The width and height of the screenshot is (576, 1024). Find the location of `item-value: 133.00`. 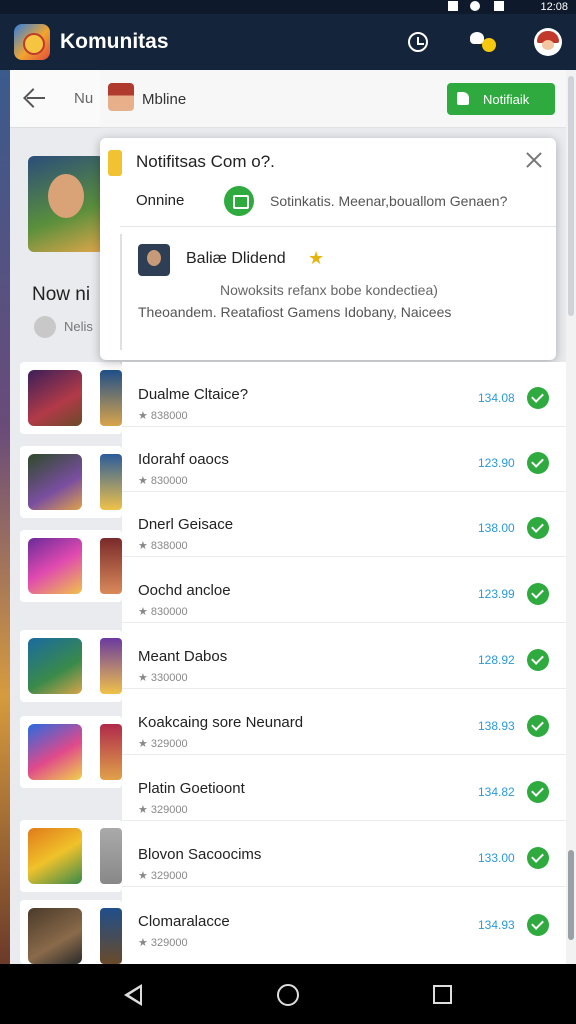

item-value: 133.00 is located at coordinates (496, 858).